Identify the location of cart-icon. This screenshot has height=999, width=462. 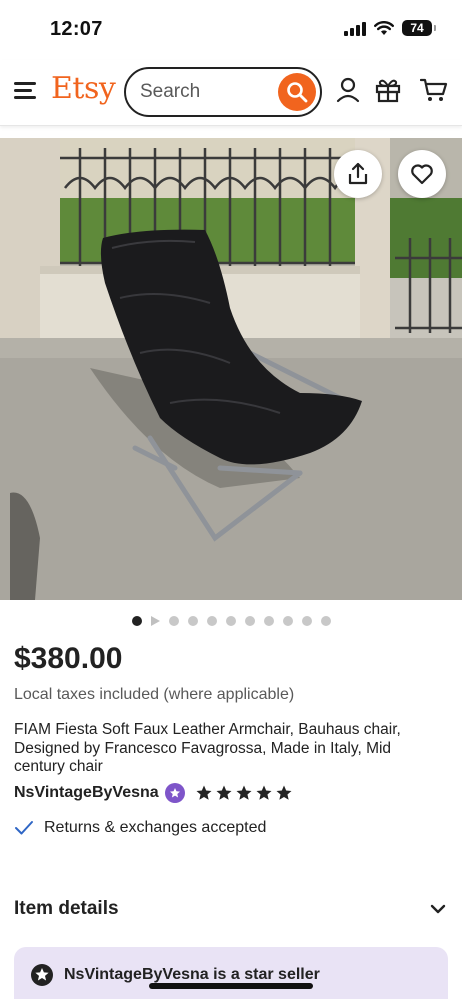
(434, 89).